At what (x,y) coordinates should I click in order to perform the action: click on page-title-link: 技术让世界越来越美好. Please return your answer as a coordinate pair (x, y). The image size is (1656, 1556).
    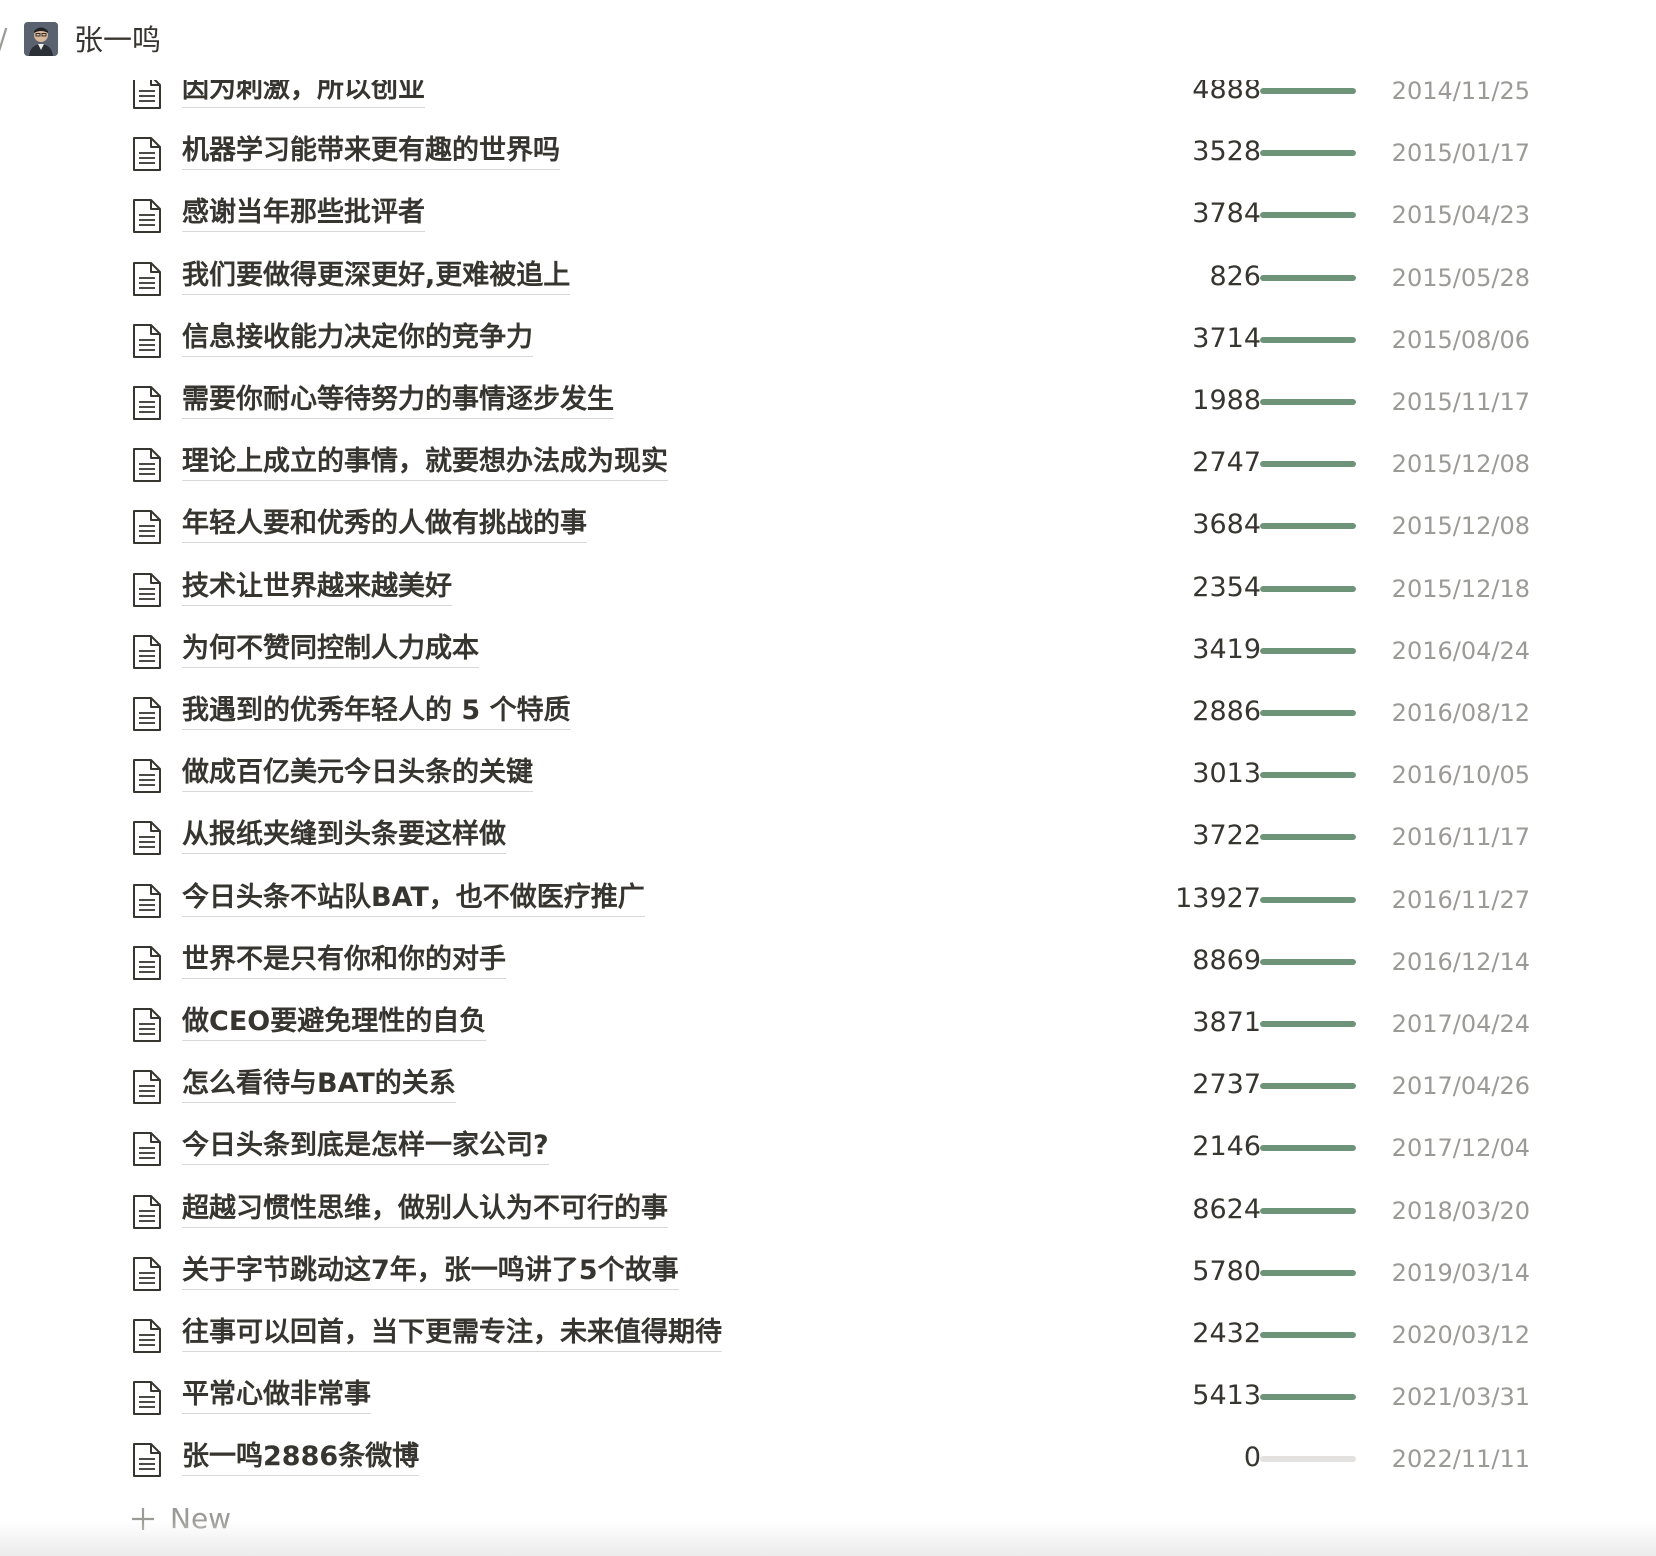
    Looking at the image, I should click on (317, 588).